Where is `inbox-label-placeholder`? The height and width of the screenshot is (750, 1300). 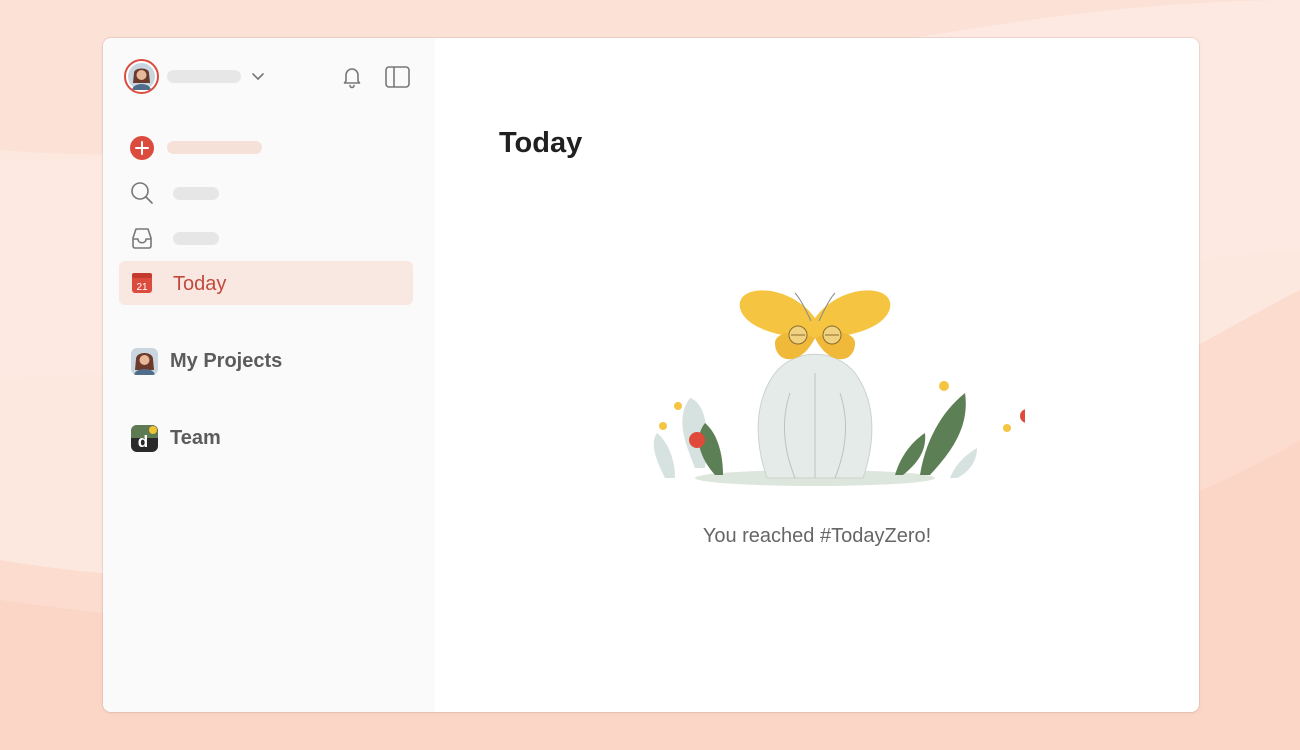
inbox-label-placeholder is located at coordinates (196, 238).